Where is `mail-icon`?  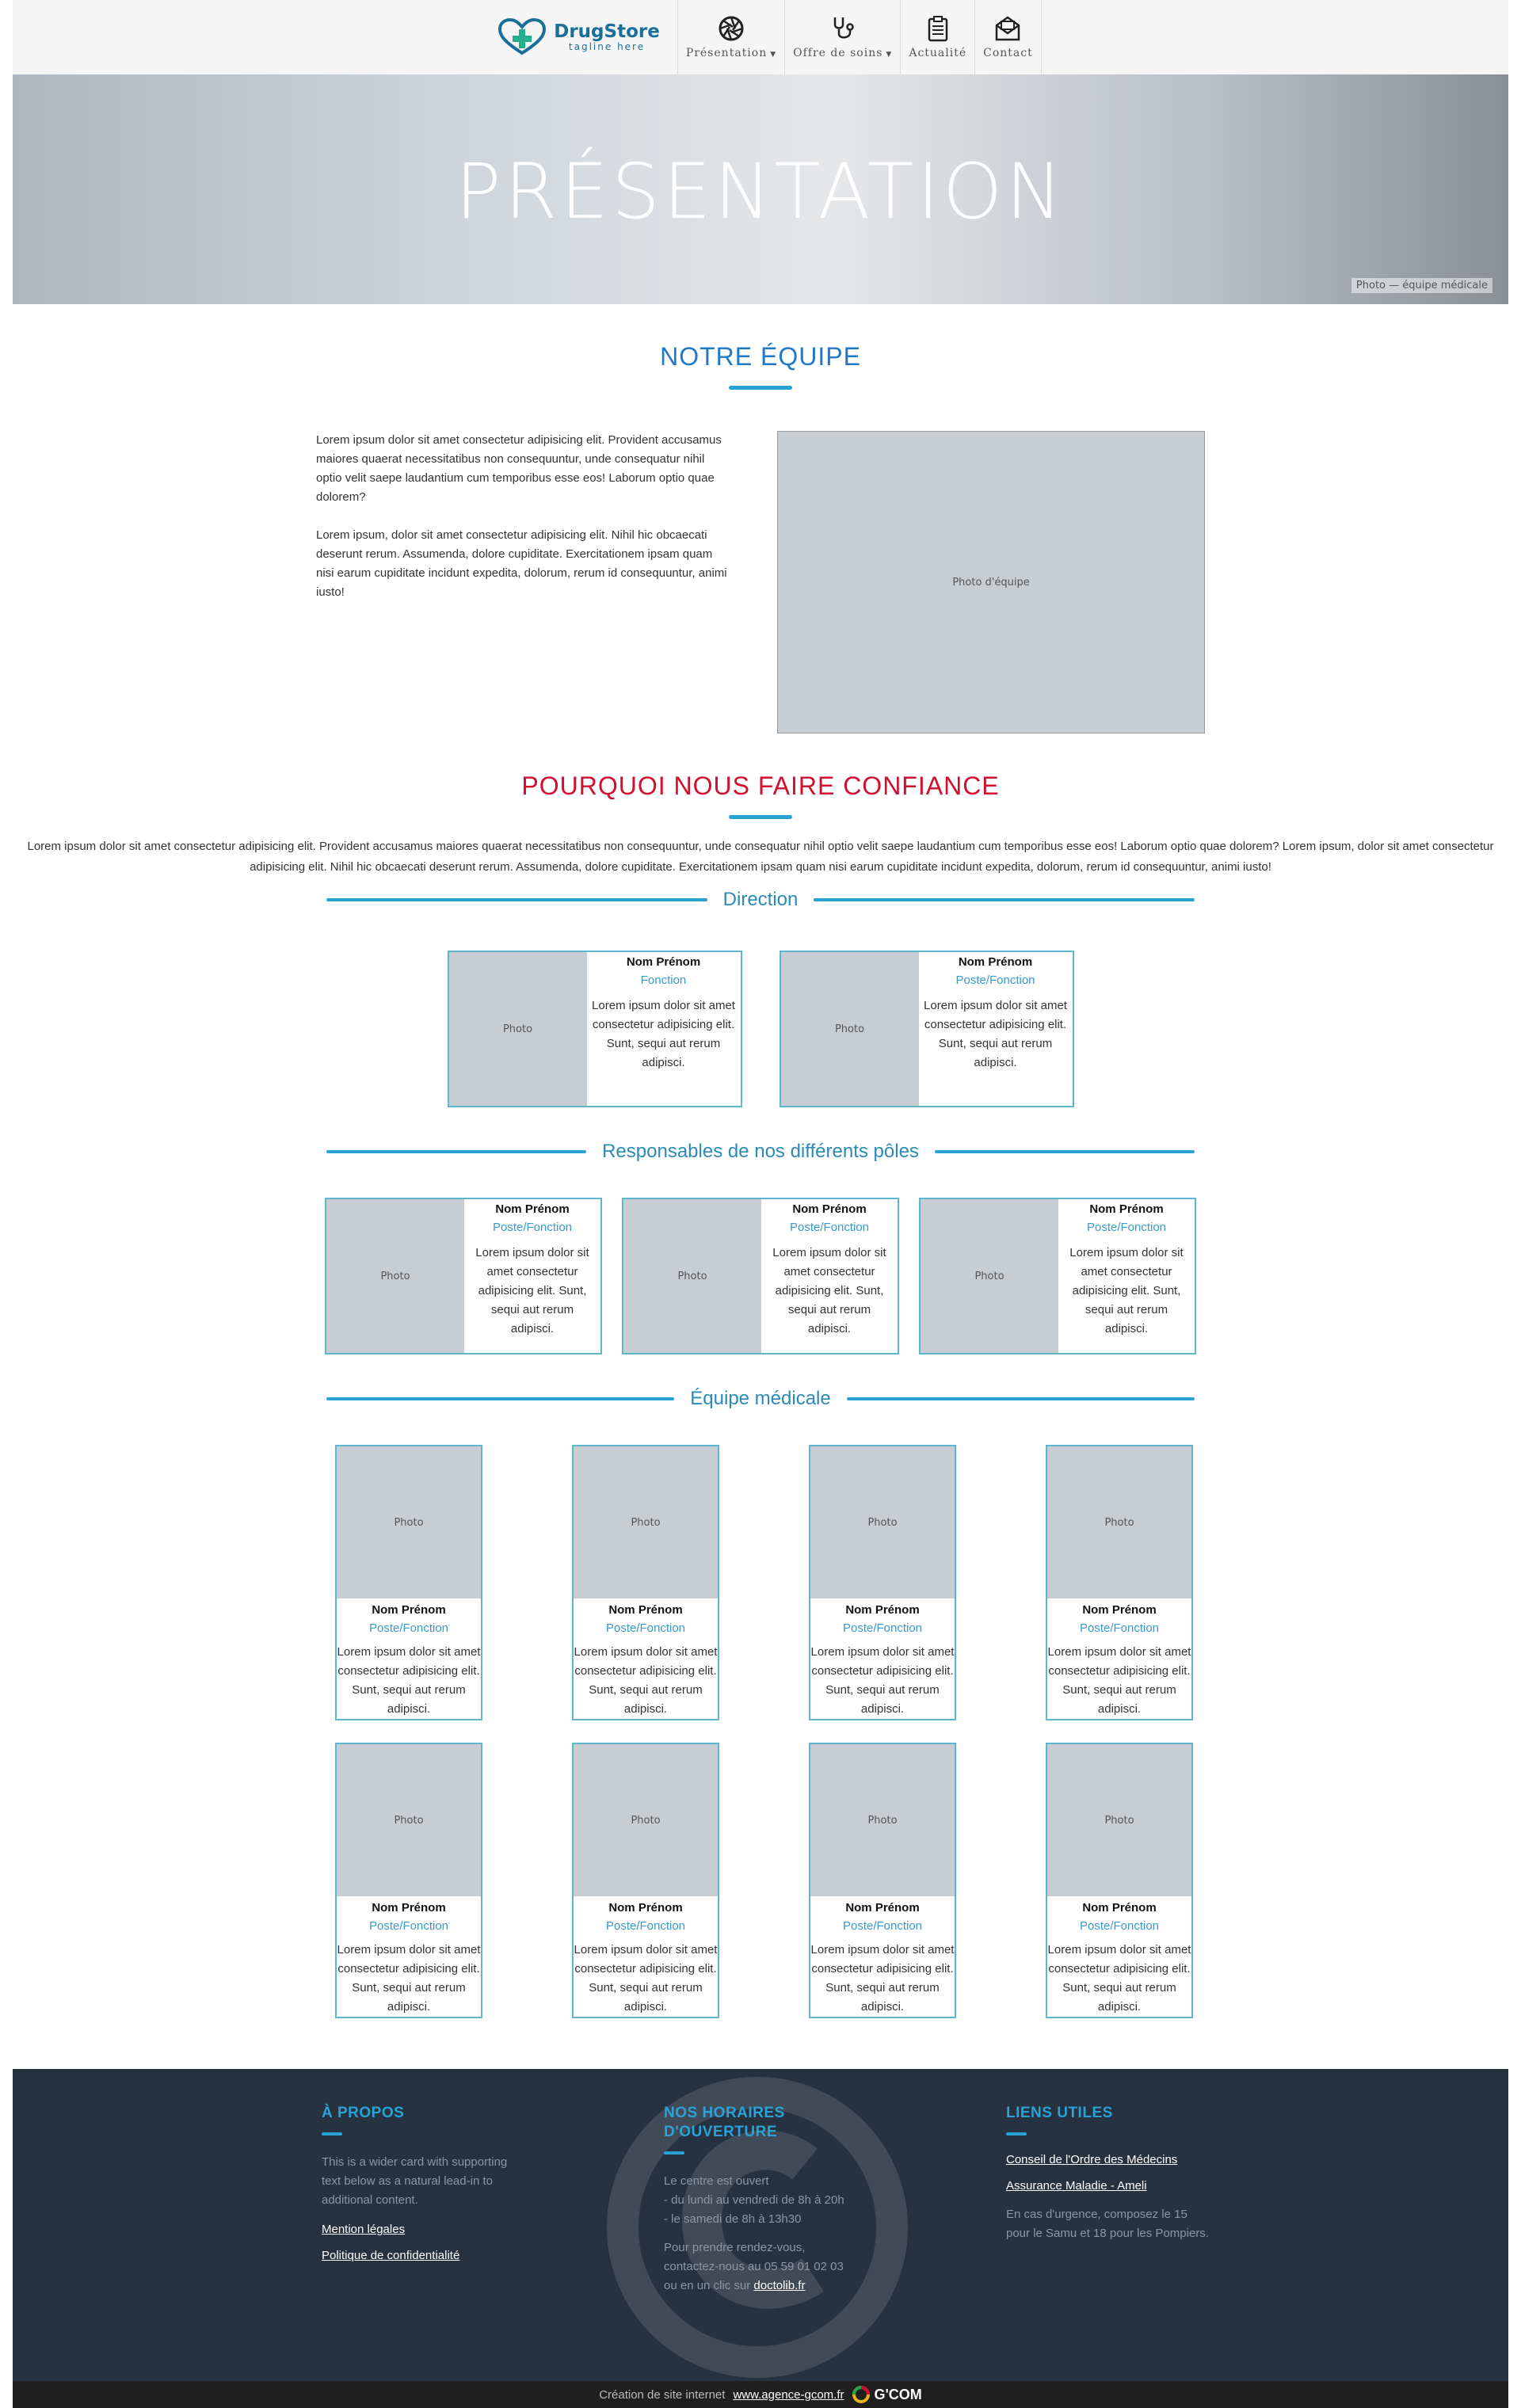
mail-icon is located at coordinates (1008, 29).